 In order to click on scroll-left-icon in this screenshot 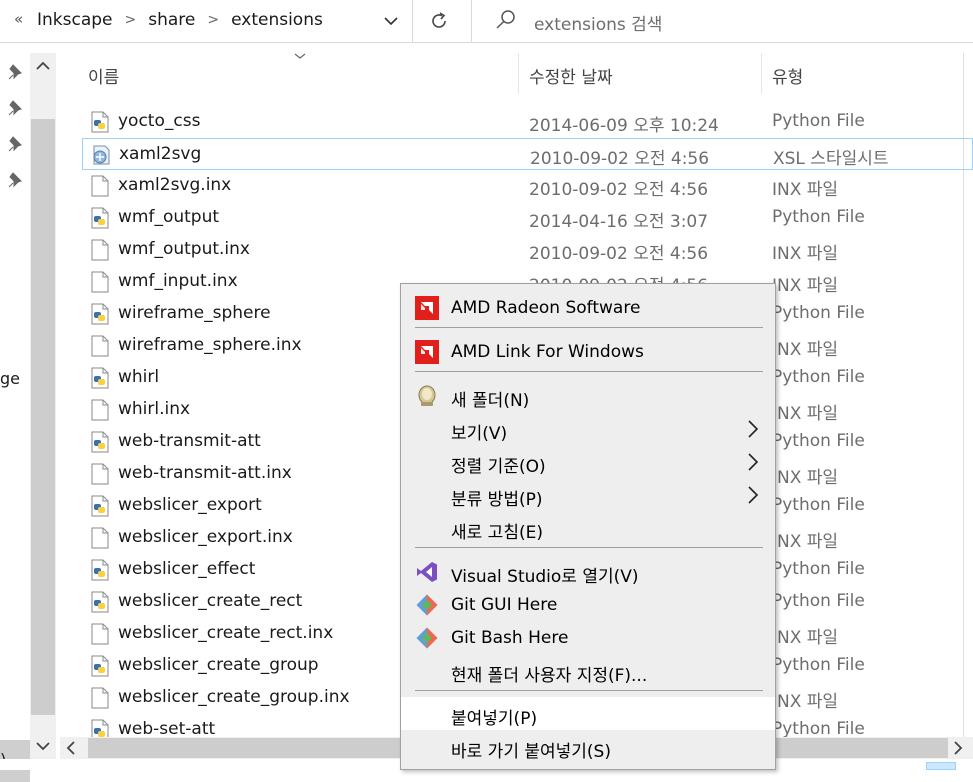, I will do `click(71, 748)`.